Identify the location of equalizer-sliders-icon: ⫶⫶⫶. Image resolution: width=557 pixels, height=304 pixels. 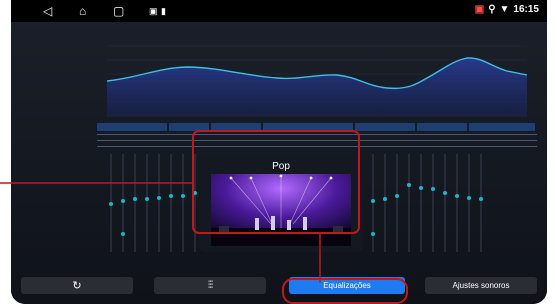
(210, 285).